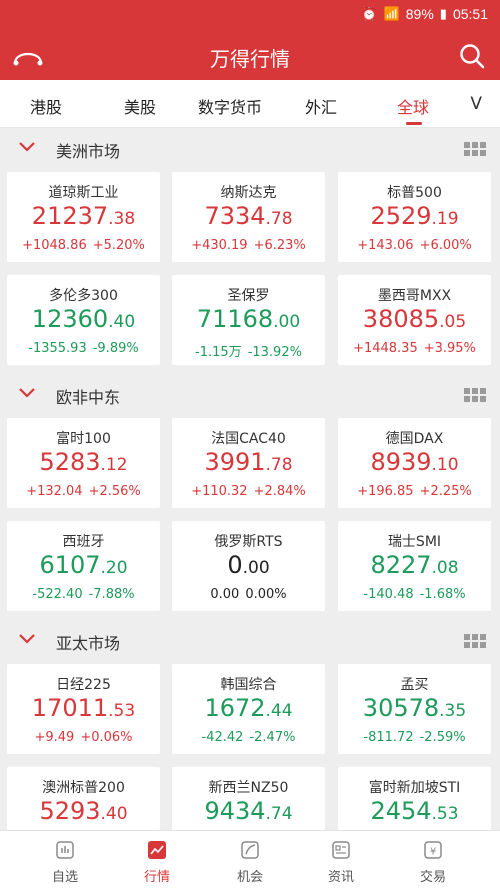 Image resolution: width=500 pixels, height=888 pixels. Describe the element at coordinates (111, 594) in the screenshot. I see `change-percent: -7.88%` at that location.